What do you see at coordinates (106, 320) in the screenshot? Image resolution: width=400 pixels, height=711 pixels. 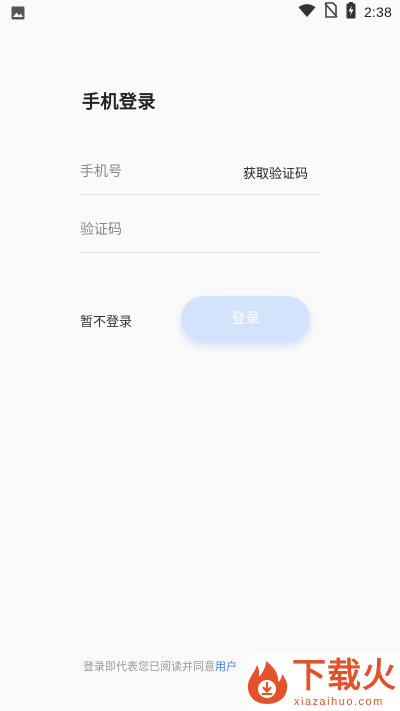 I see `skip-login-button: 暂不登录` at bounding box center [106, 320].